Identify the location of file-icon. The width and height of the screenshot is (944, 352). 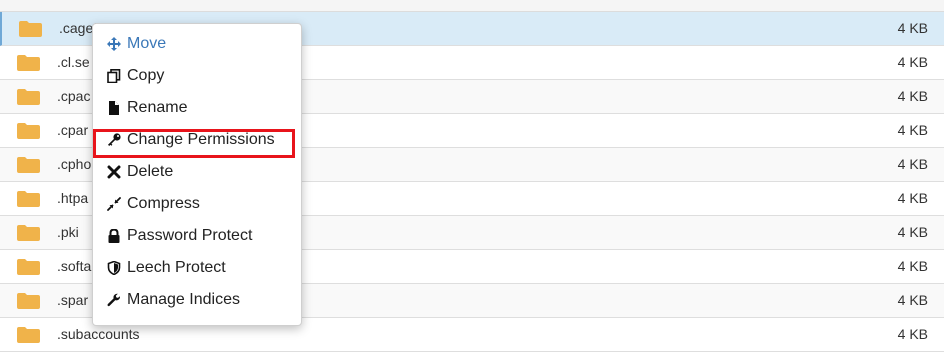
(114, 108).